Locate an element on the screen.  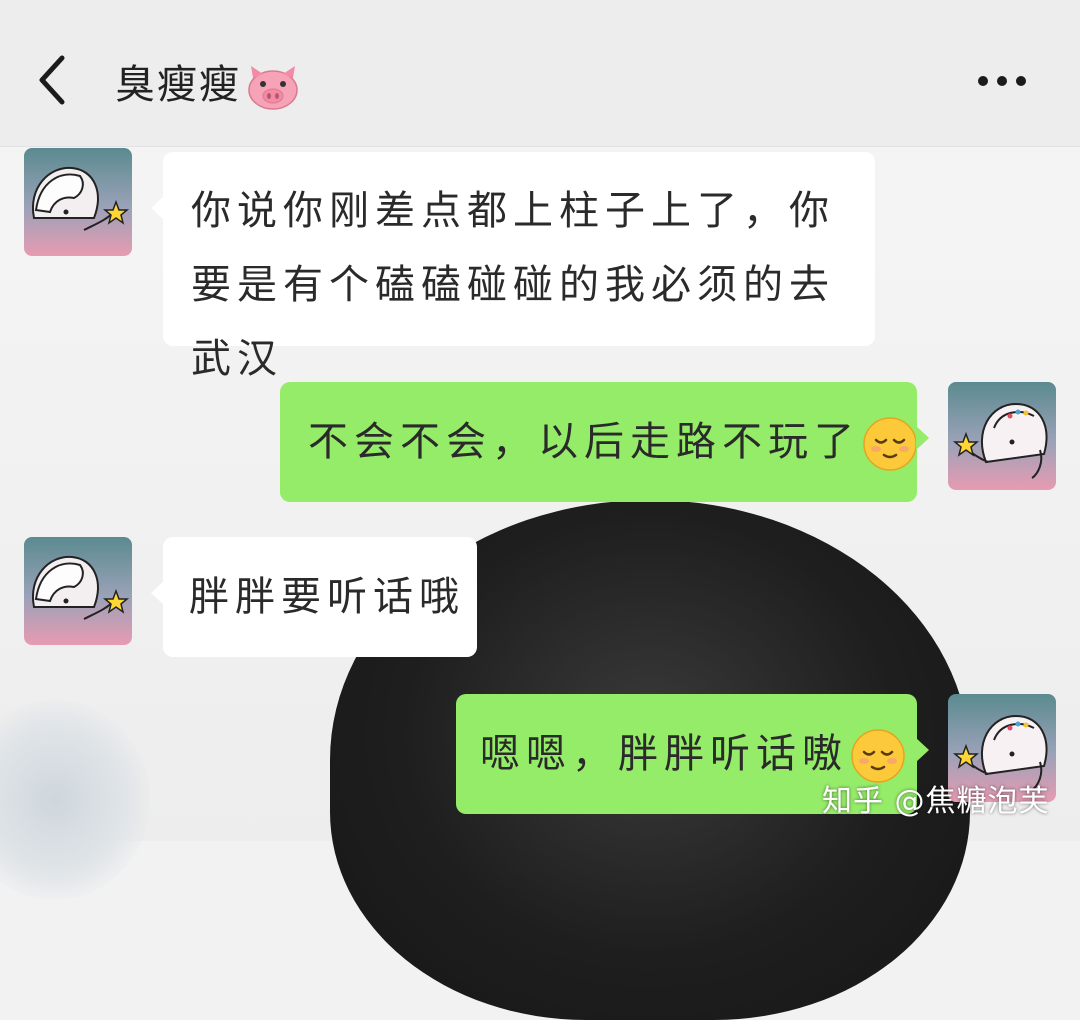
message-bubble-outgoing: 不会不会，以后走路不玩了 is located at coordinates (604, 442).